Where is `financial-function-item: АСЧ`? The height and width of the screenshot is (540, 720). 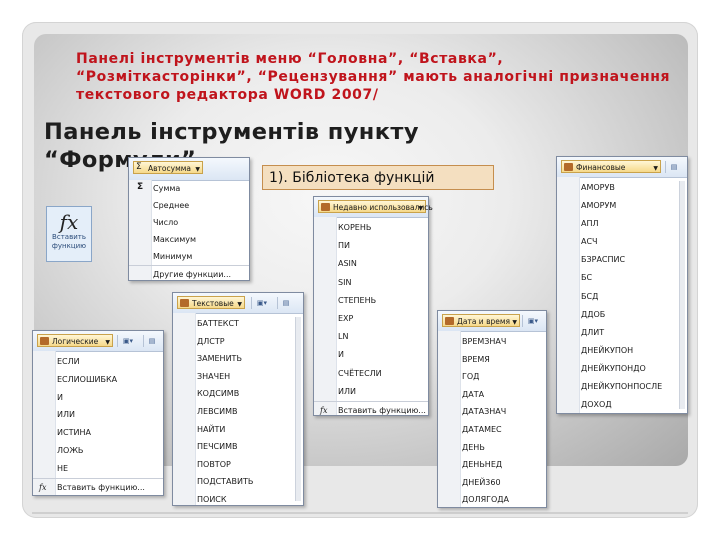
financial-function-item: АСЧ is located at coordinates (622, 242).